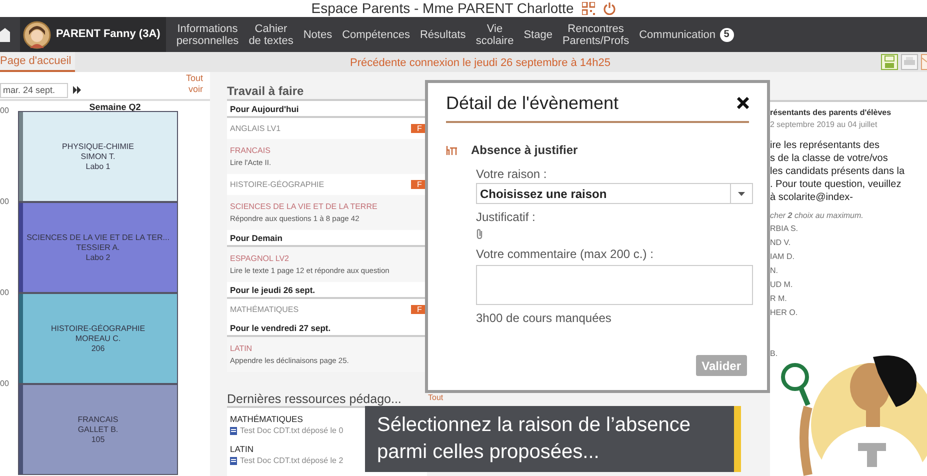 The height and width of the screenshot is (476, 927). I want to click on candidate-name: B., so click(774, 354).